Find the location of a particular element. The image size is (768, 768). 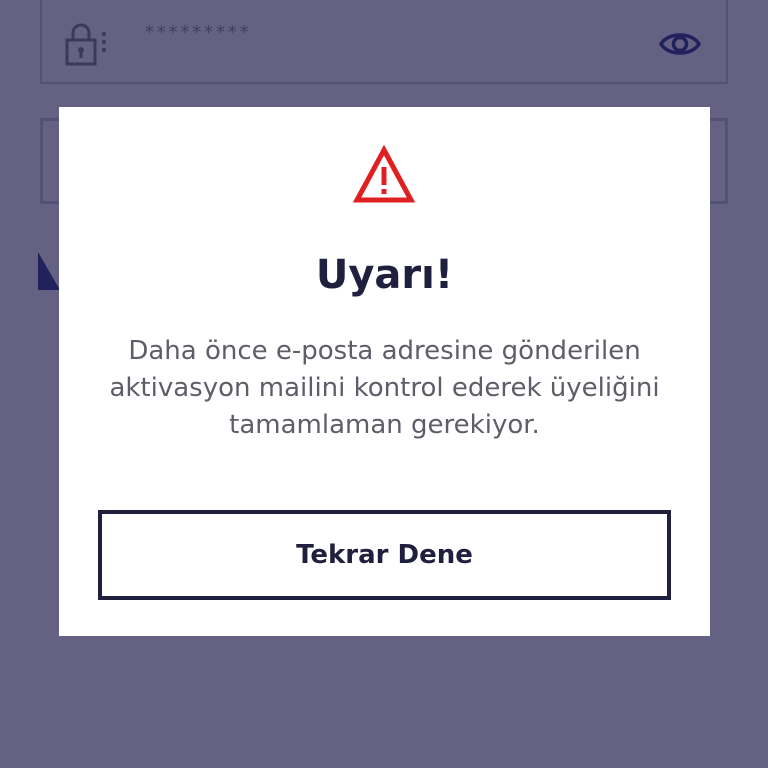

warning-icon is located at coordinates (384, 175).